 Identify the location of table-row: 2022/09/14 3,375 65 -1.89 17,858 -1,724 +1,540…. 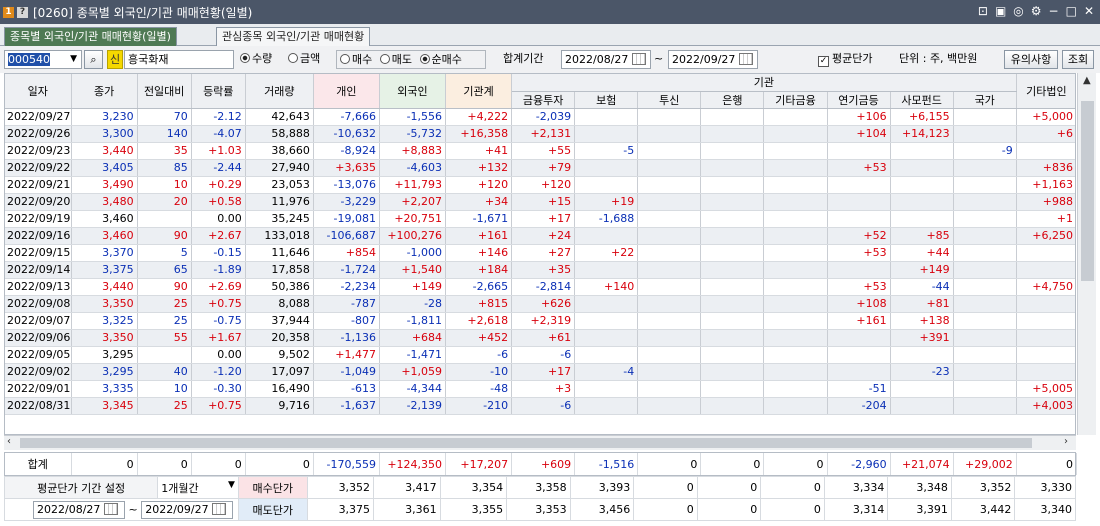
(540, 270).